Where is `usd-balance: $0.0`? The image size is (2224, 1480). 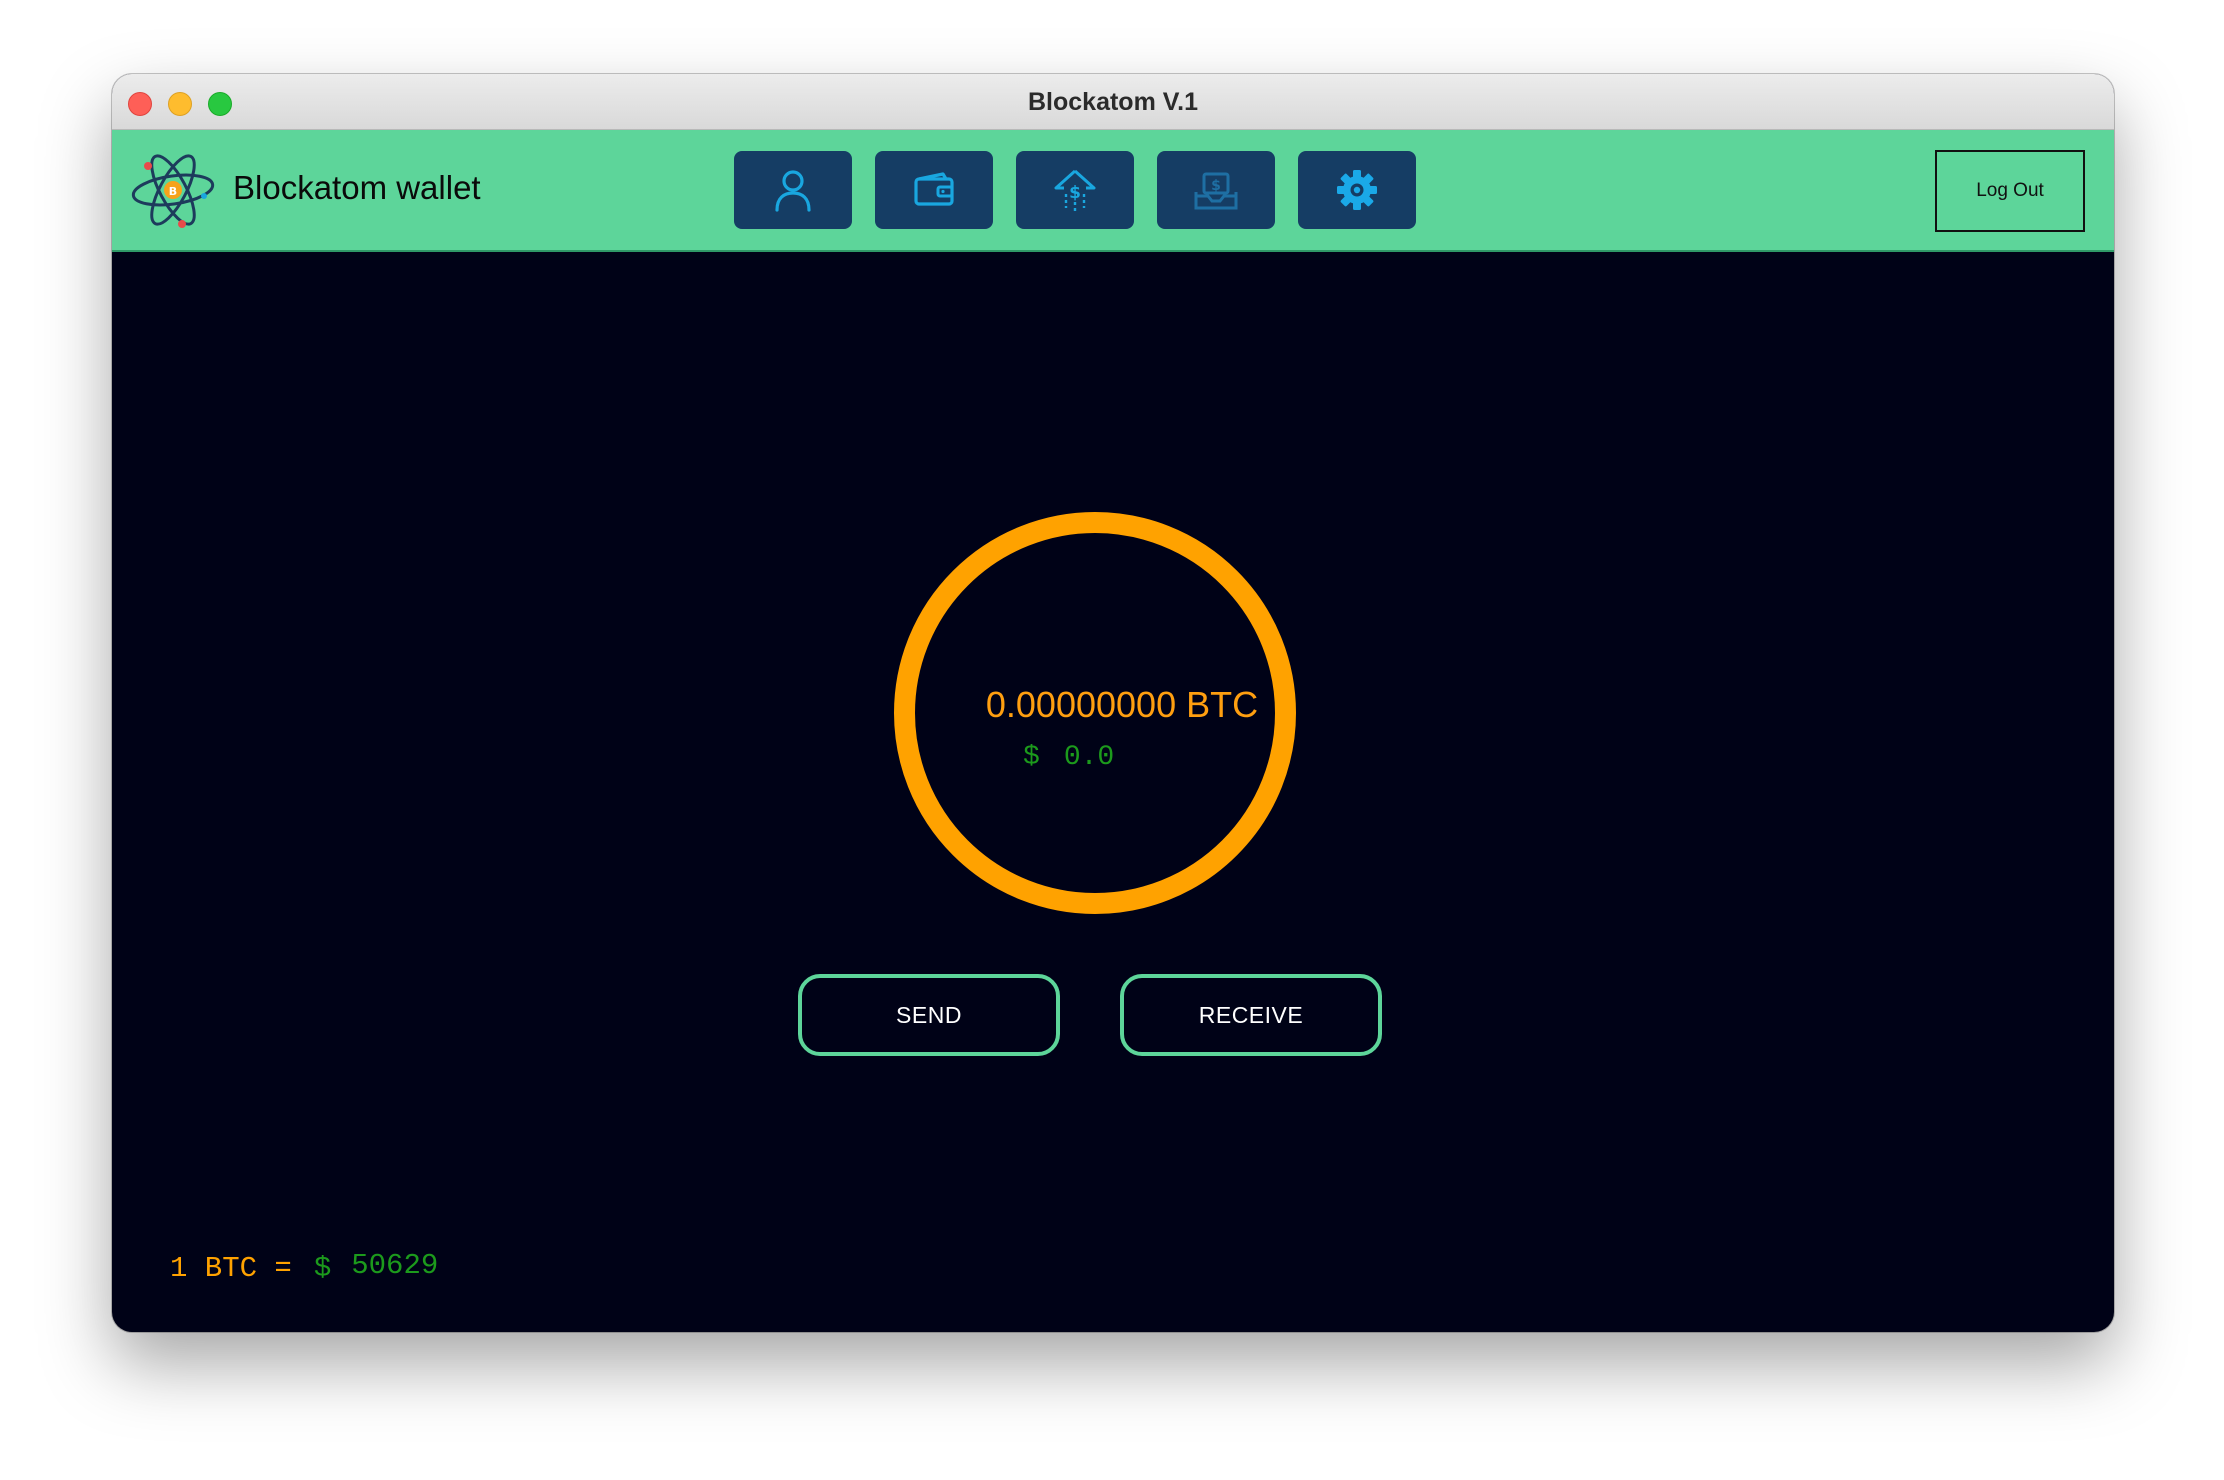
usd-balance: $0.0 is located at coordinates (1068, 757).